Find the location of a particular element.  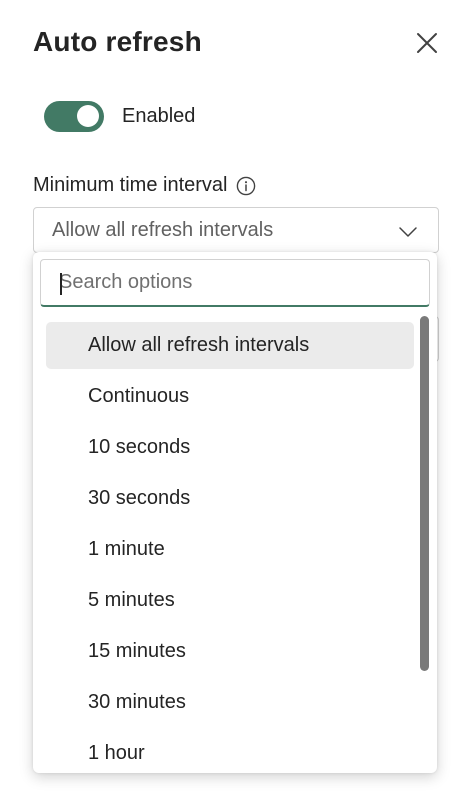

option-15-minutes: 15 minutes is located at coordinates (230, 651).